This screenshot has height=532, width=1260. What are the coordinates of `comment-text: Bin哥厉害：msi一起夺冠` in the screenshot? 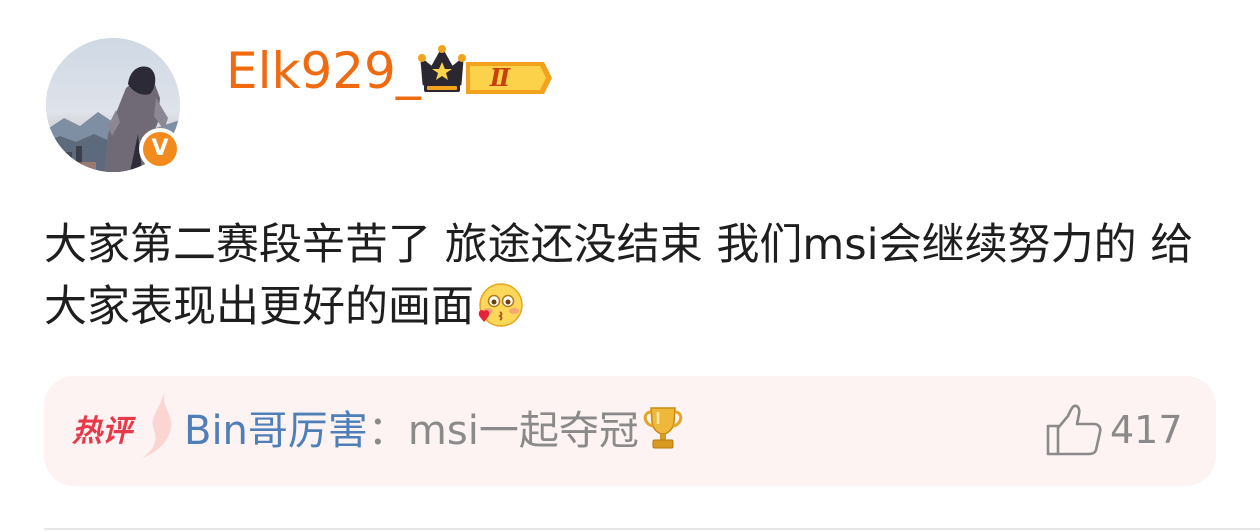 It's located at (434, 434).